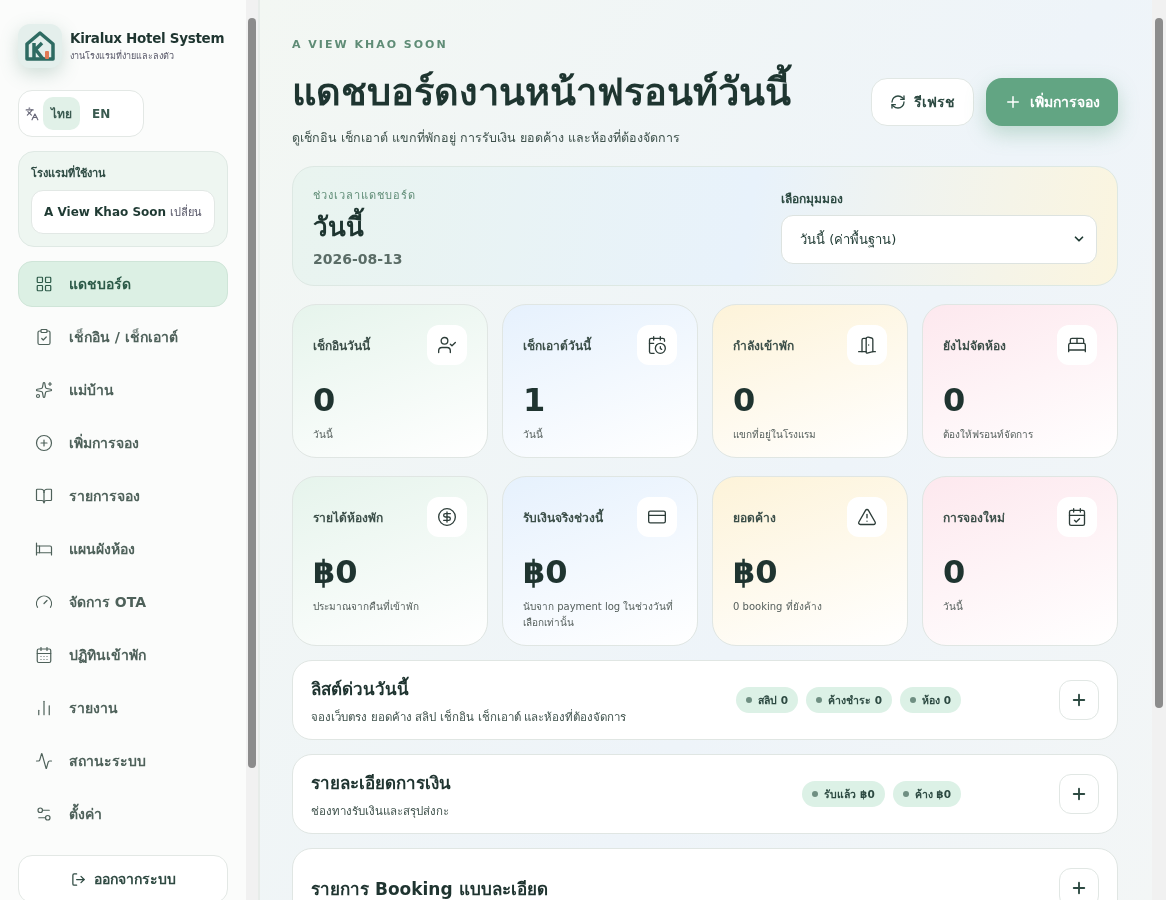  Describe the element at coordinates (778, 606) in the screenshot. I see `stat-note: 0 booking ที่ยังค้าง` at that location.